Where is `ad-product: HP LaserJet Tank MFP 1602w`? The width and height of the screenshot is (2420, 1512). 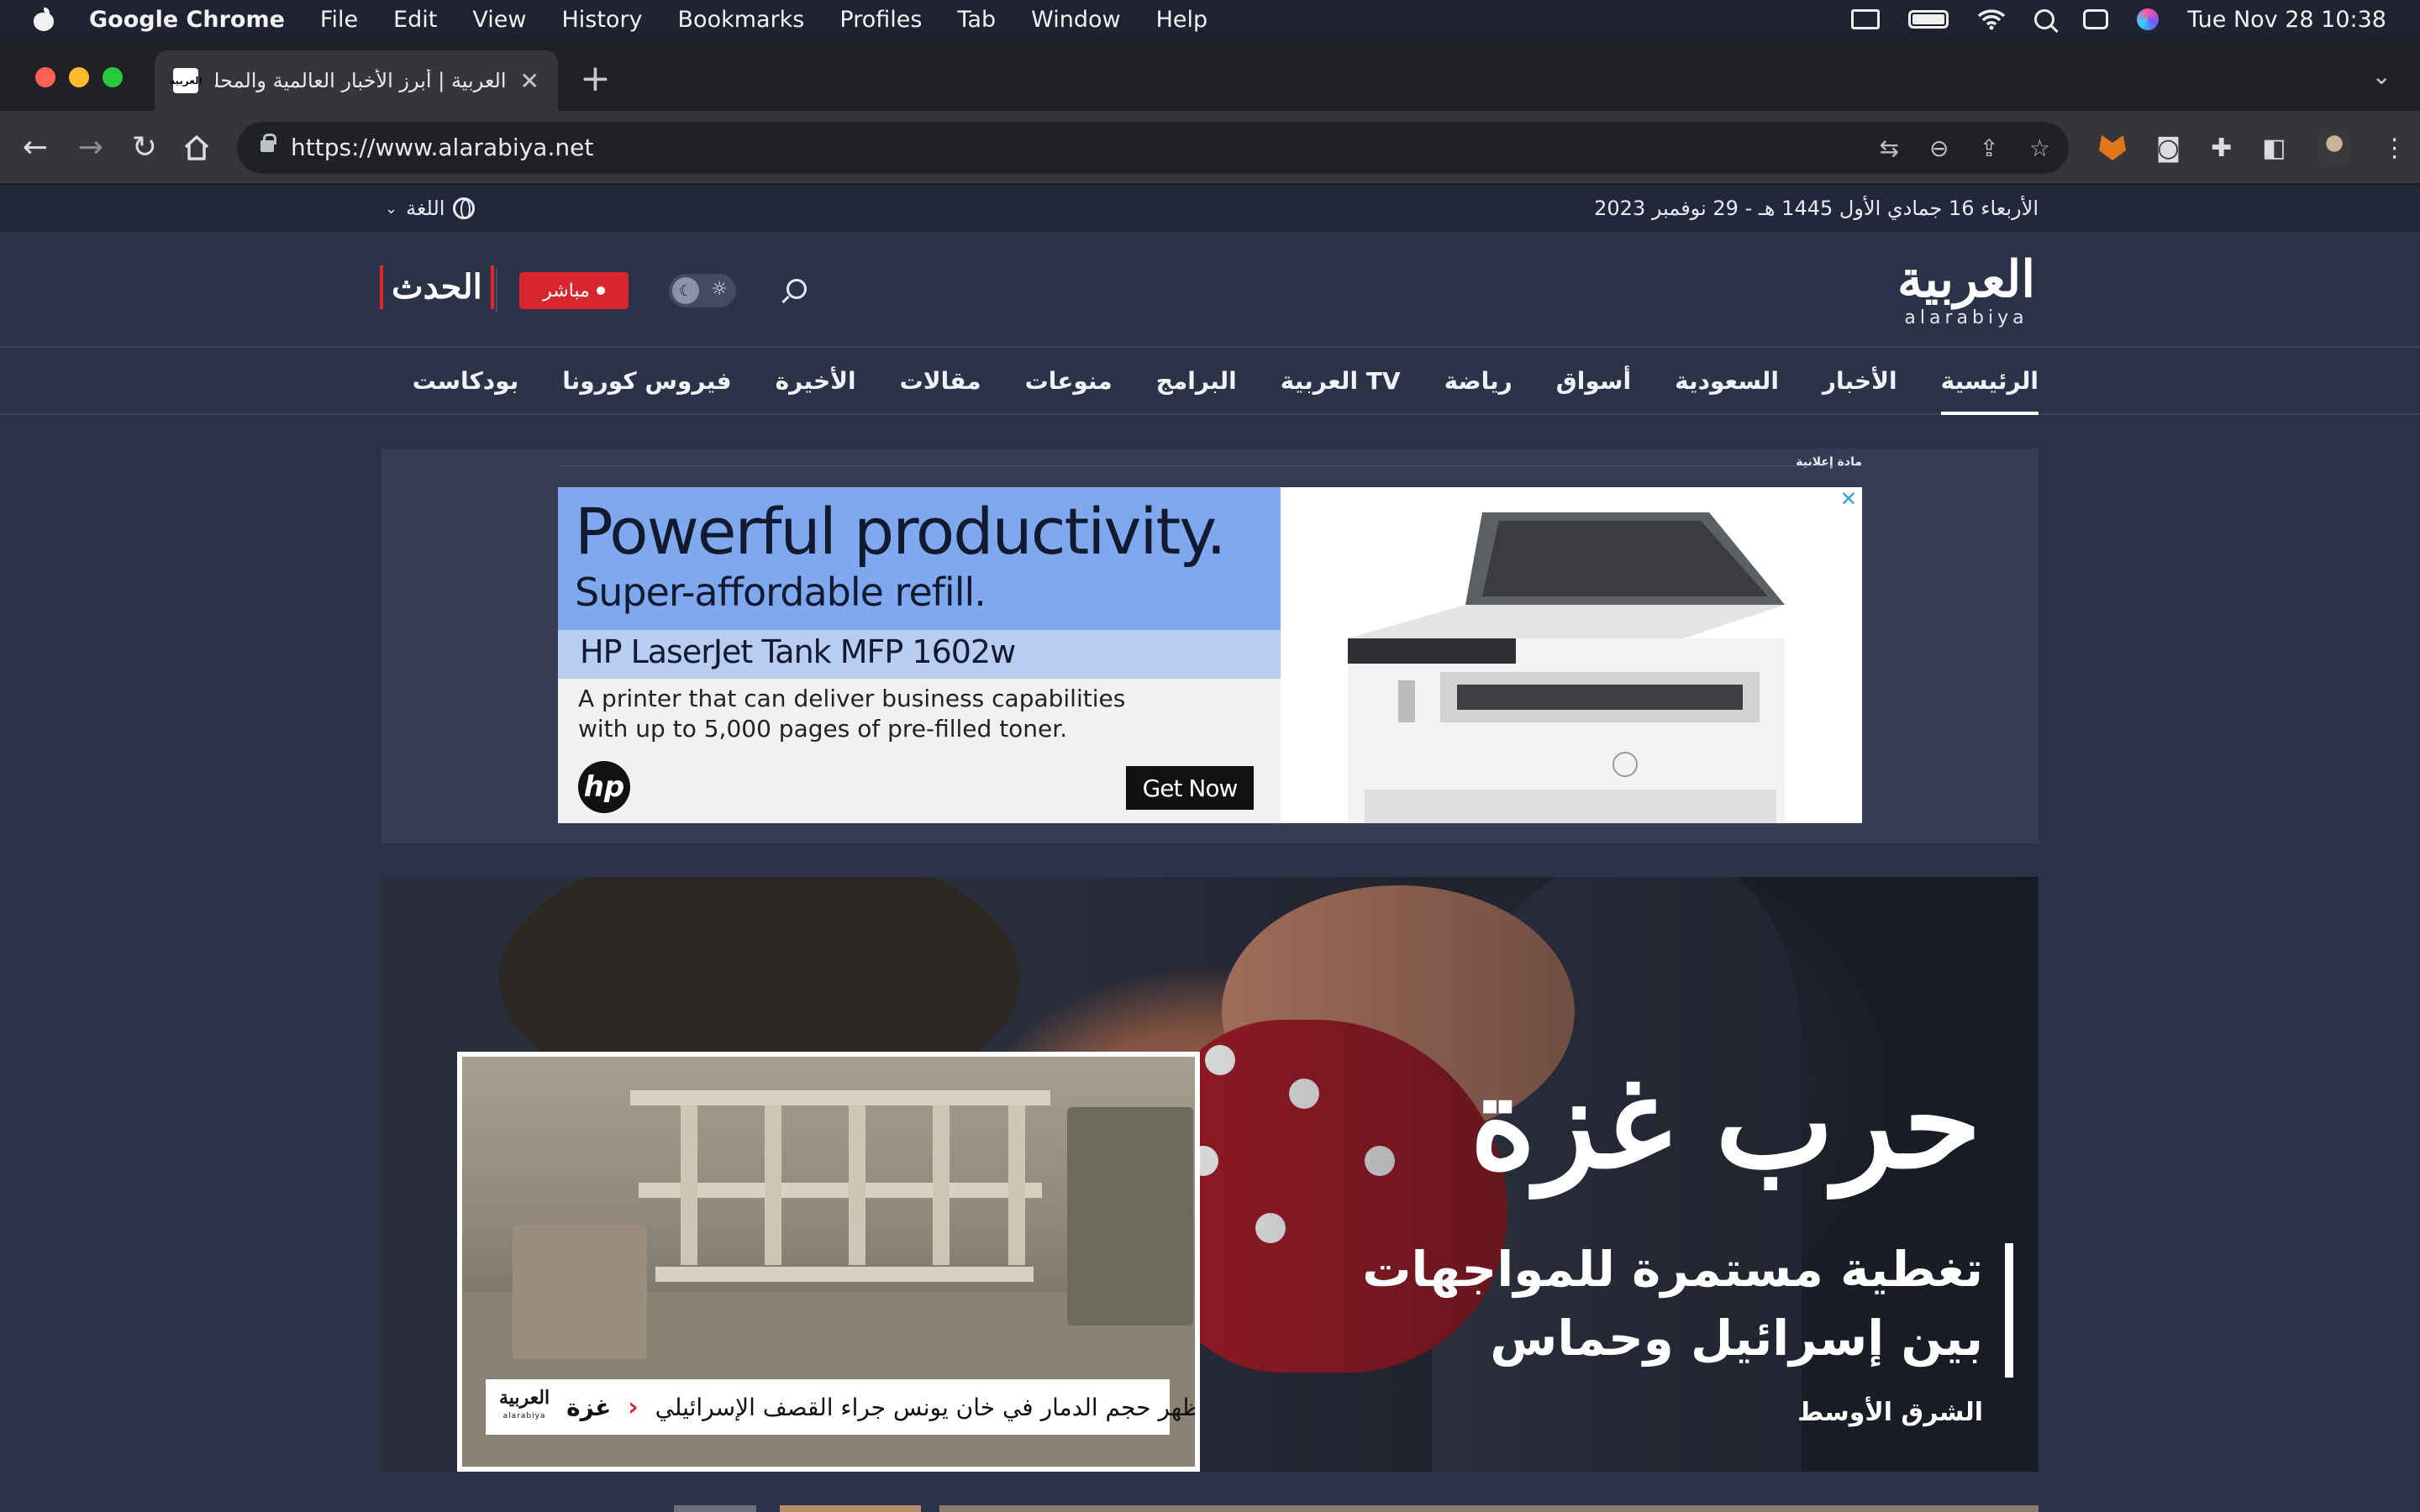
ad-product: HP LaserJet Tank MFP 1602w is located at coordinates (798, 651).